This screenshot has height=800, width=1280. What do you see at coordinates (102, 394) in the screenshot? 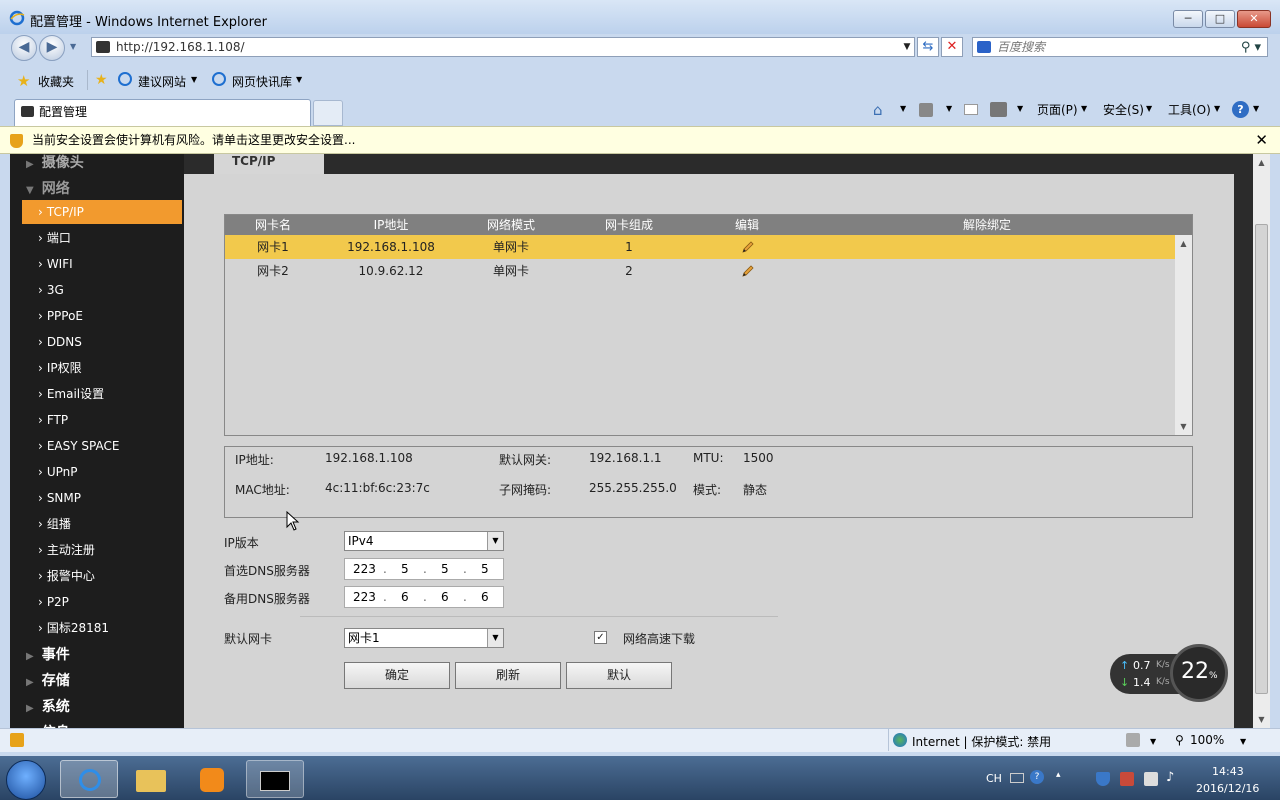
I see `sidebar-item-email: › Email设置` at bounding box center [102, 394].